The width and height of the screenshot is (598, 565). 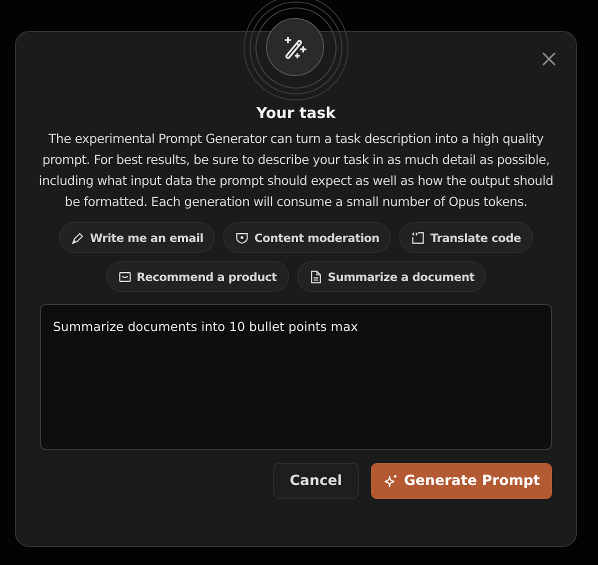 What do you see at coordinates (296, 170) in the screenshot?
I see `description-text: The experimental Prompt Generator can turn a task description into a high quality prompt. For best results, be sure to describe your task in as much detail as possible, including what input data the prompt should expect as well as how the output should be formatted. Each generation will consume a small number of Opus tokens.` at bounding box center [296, 170].